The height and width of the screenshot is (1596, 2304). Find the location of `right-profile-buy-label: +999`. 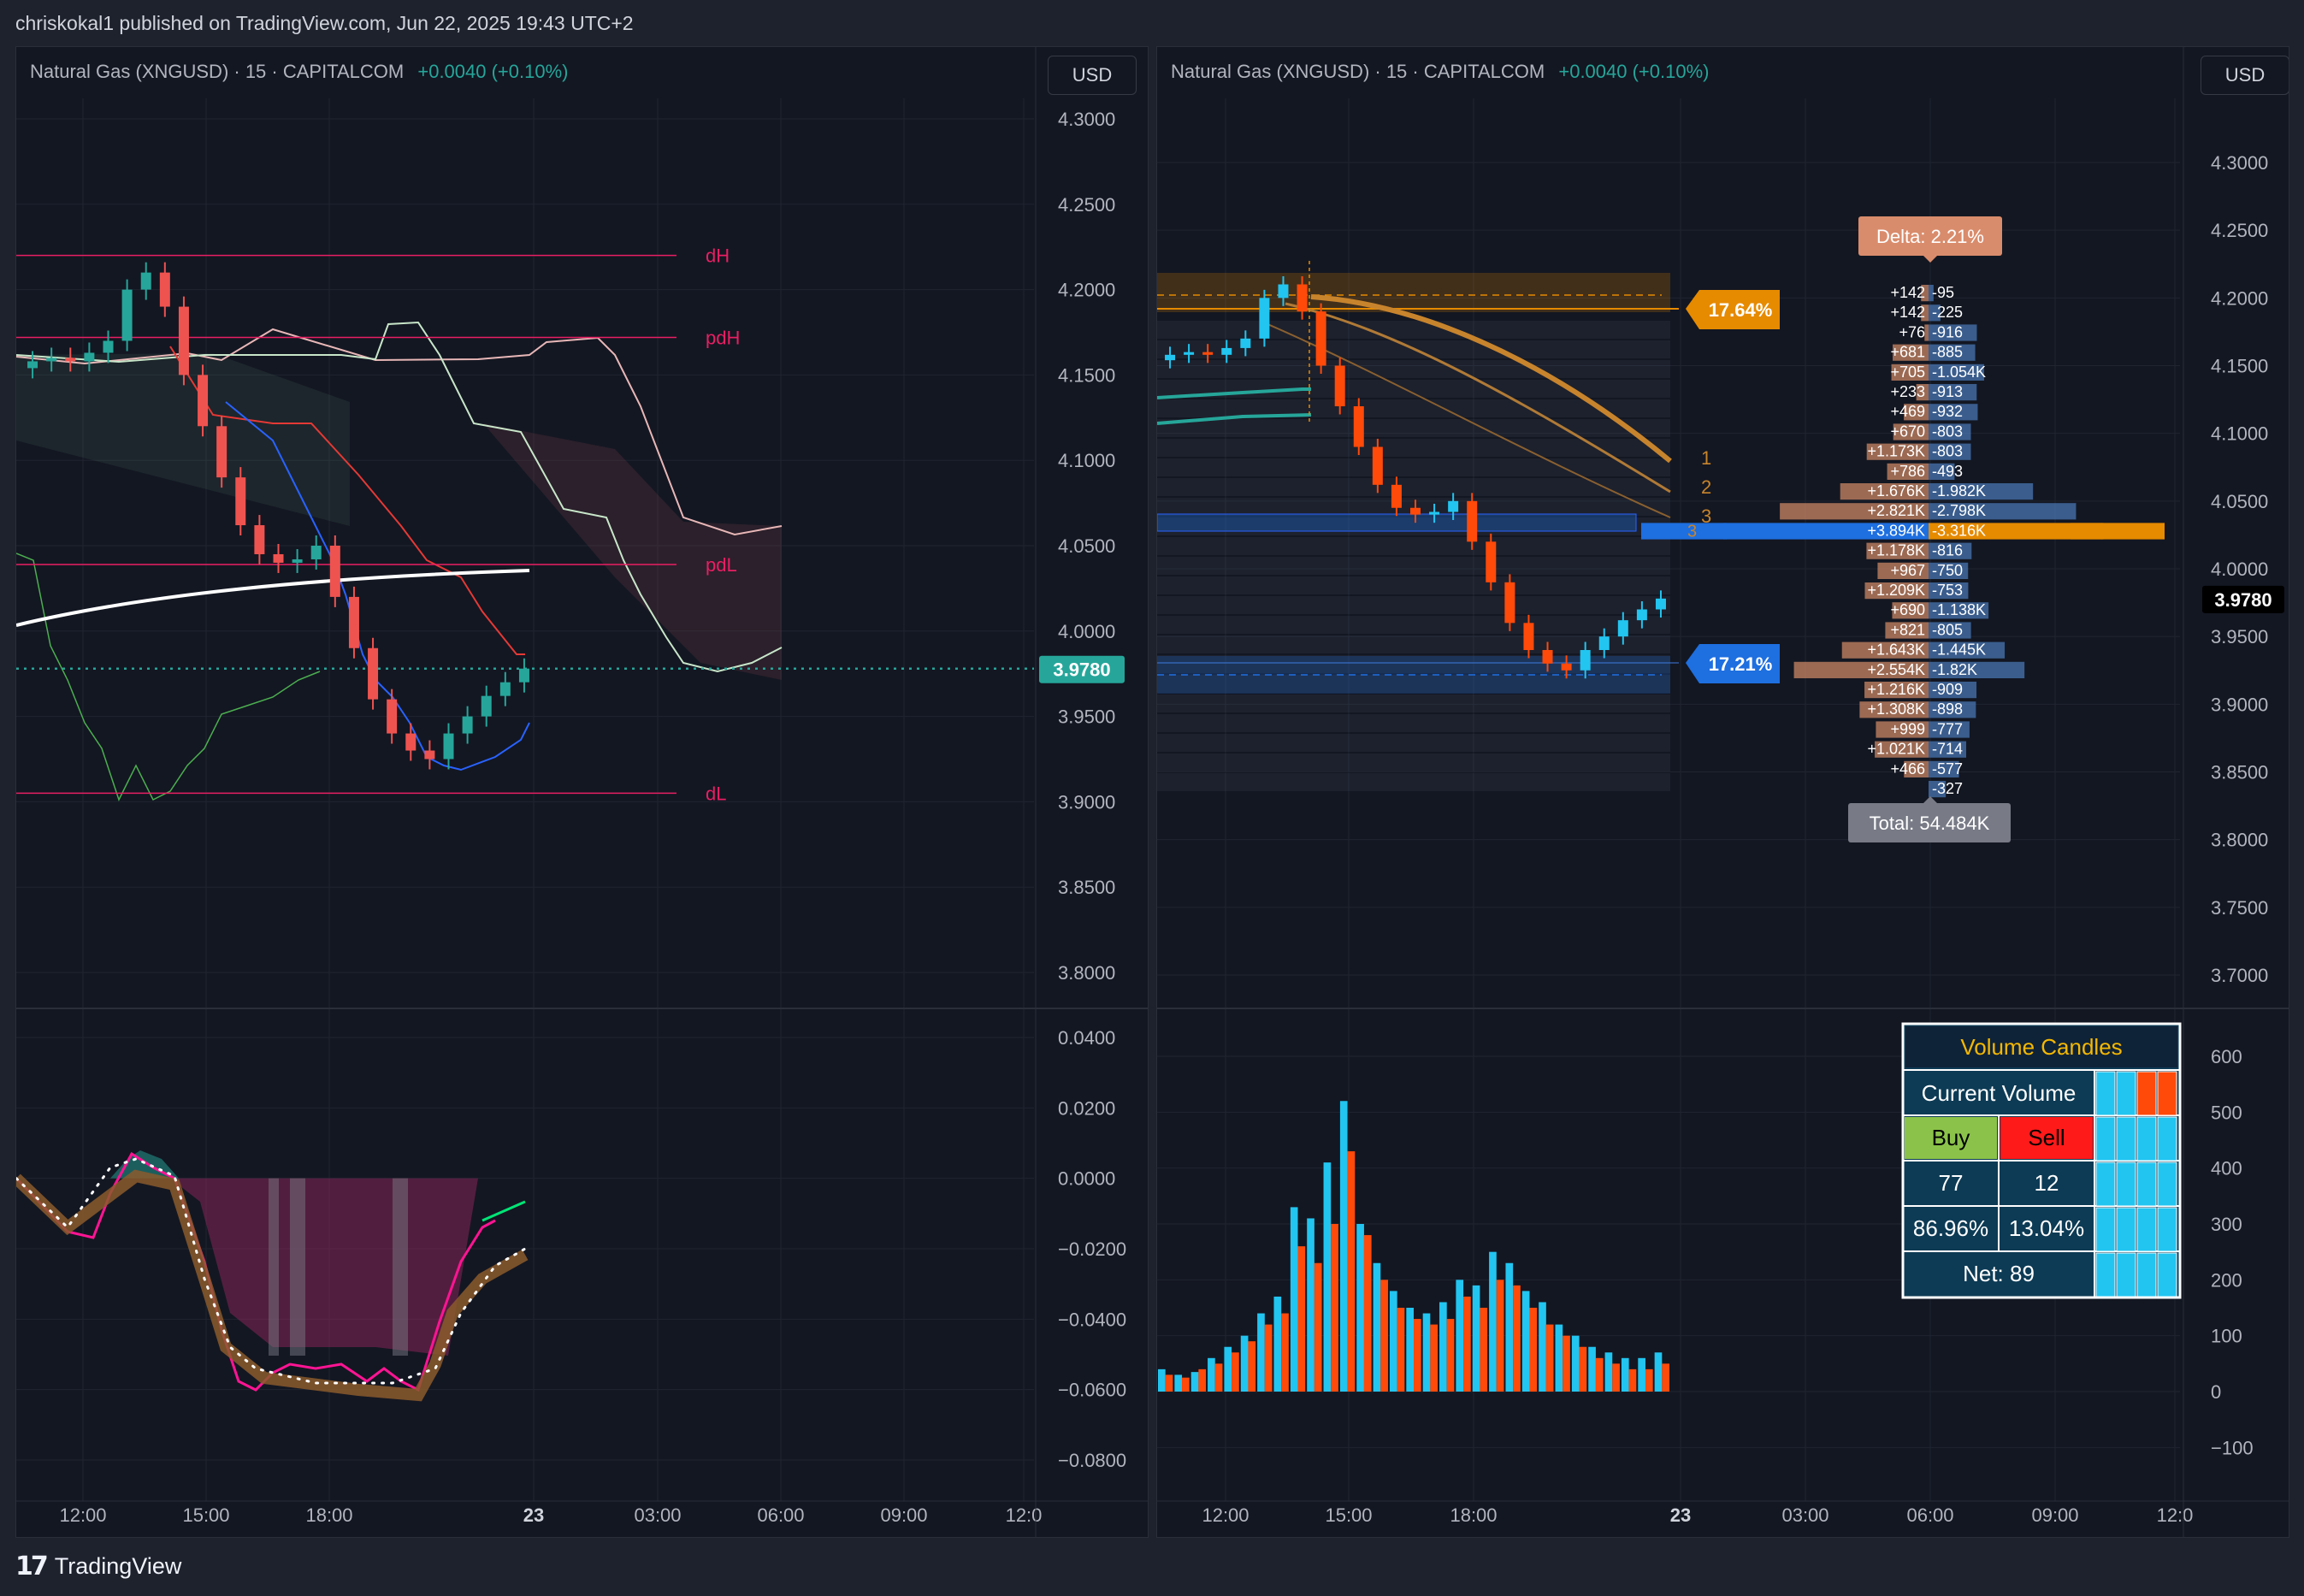

right-profile-buy-label: +999 is located at coordinates (1907, 728).